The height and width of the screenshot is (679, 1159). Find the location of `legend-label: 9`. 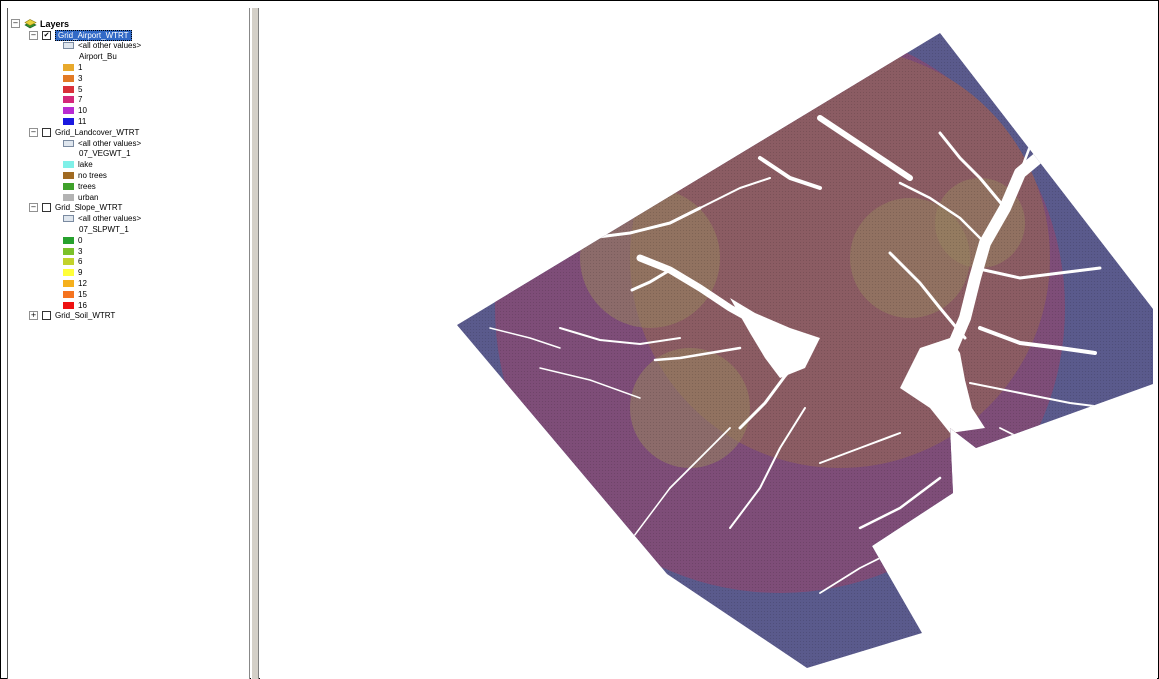

legend-label: 9 is located at coordinates (80, 273).